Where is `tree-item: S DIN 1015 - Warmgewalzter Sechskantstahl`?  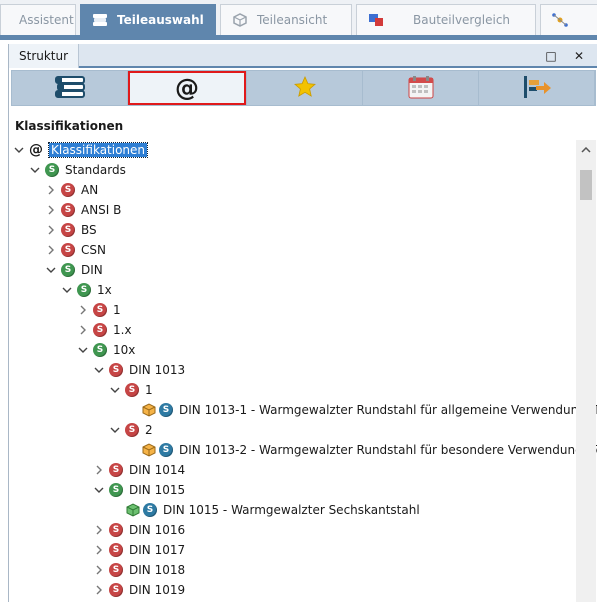
tree-item: S DIN 1015 - Warmgewalzter Sechskantstahl is located at coordinates (264, 510).